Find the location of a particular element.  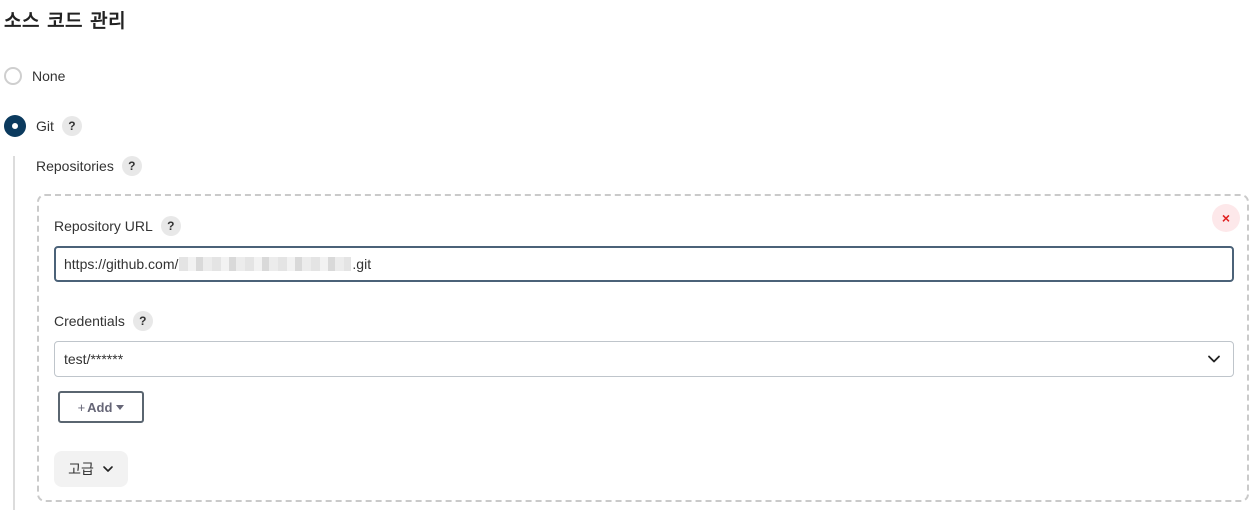

scm-option-none: None is located at coordinates (34, 76).